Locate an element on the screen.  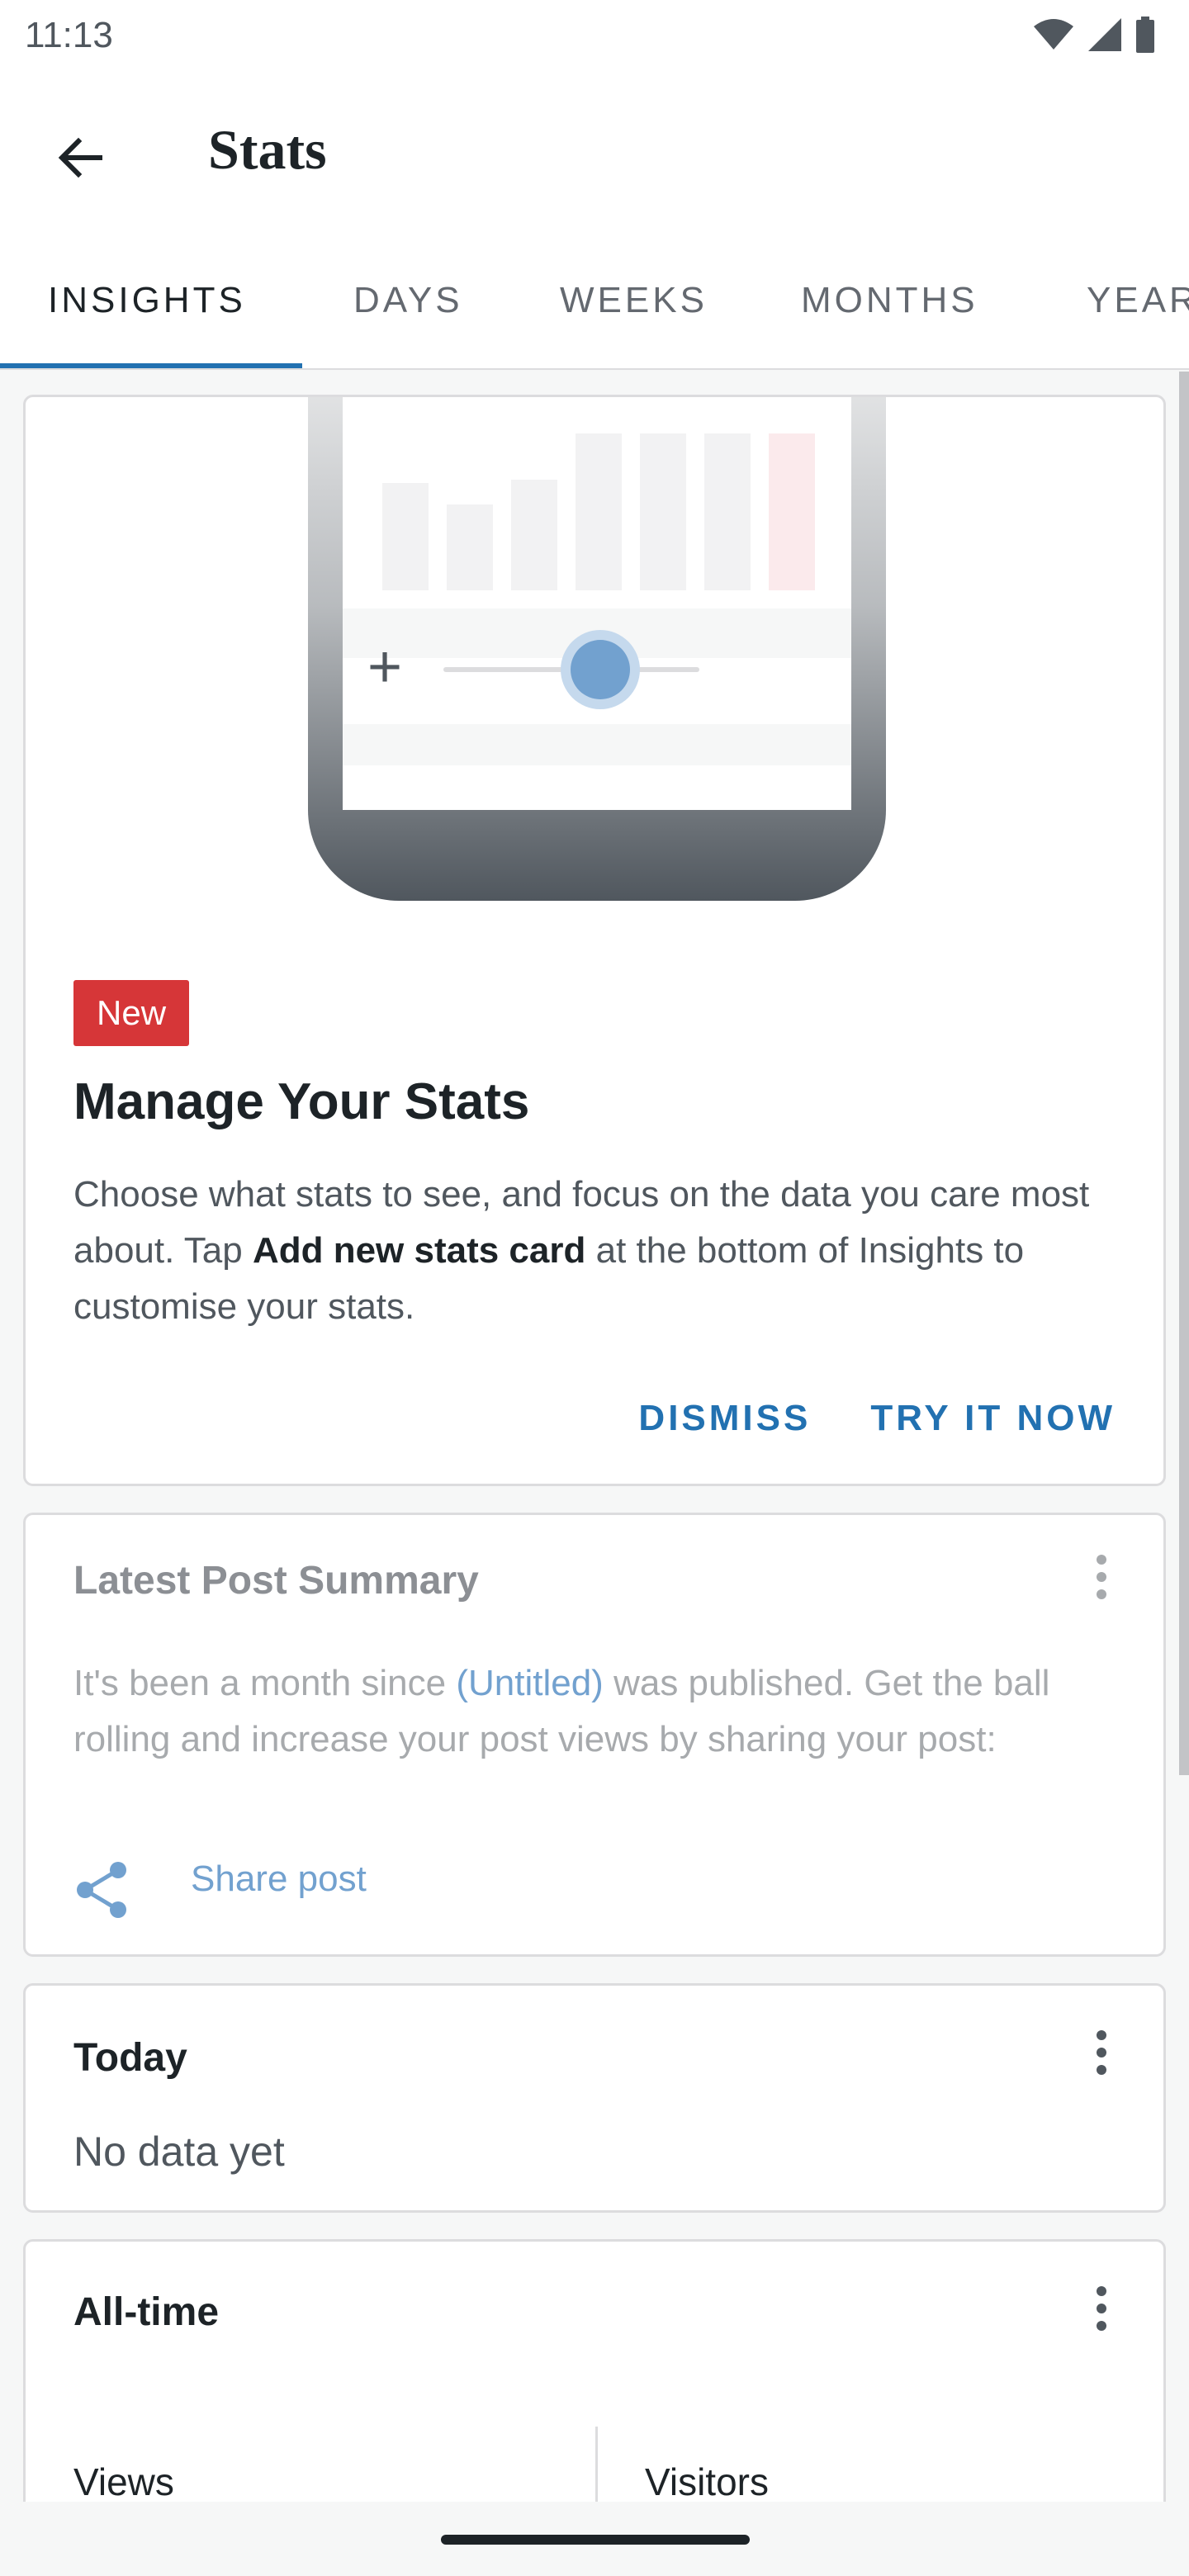
today-title: Today is located at coordinates (130, 2058).